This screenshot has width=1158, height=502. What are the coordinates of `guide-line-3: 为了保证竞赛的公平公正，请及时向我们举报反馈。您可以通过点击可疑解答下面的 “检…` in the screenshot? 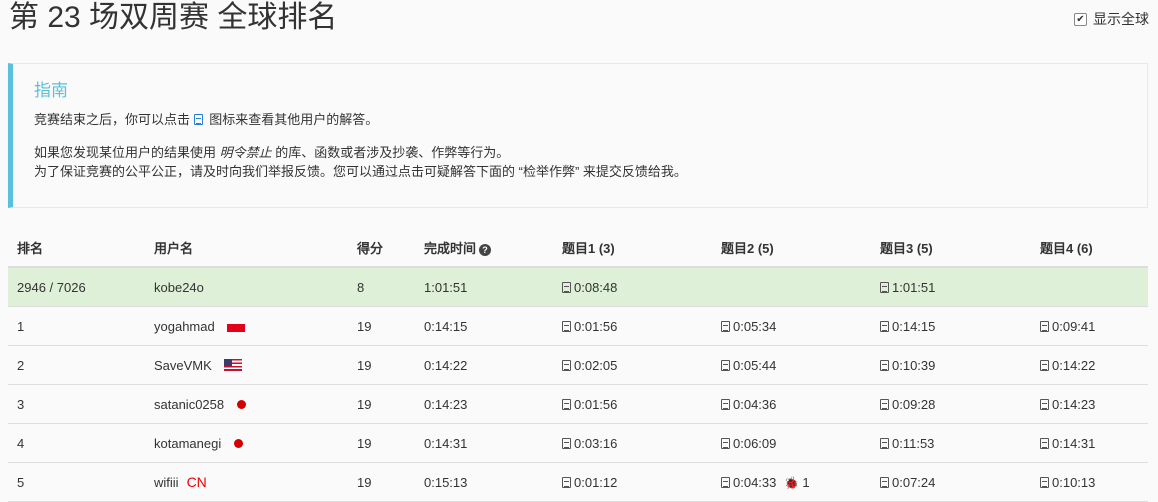 It's located at (360, 171).